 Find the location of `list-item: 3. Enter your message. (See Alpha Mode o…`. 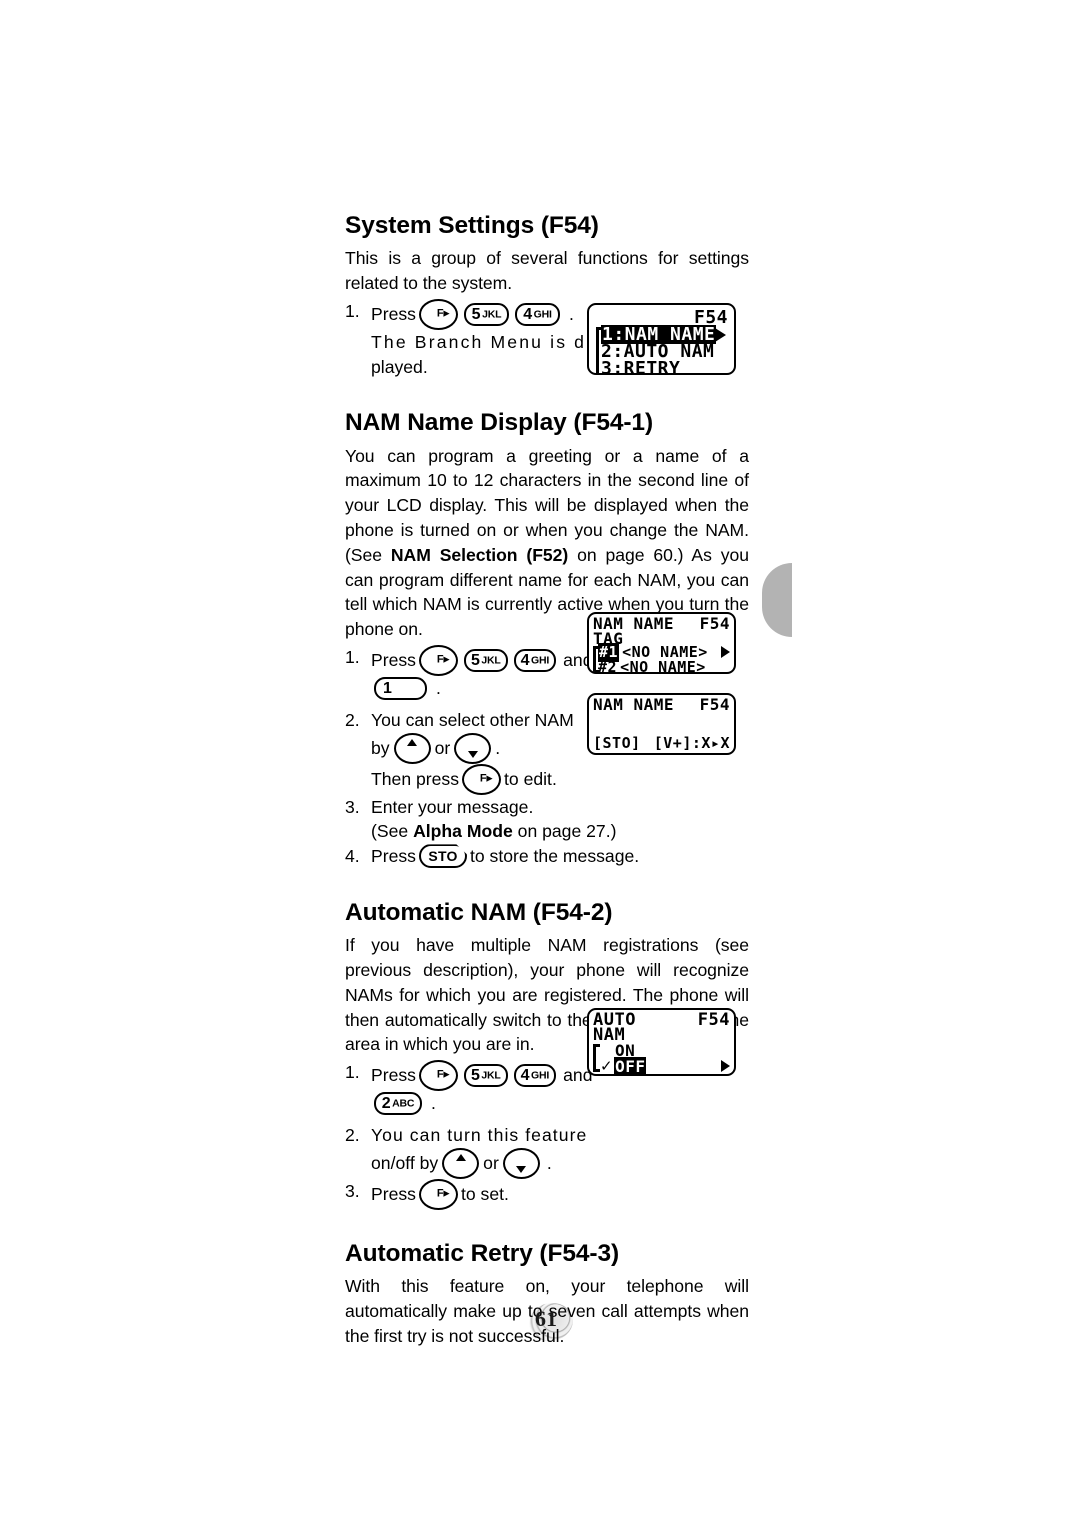

list-item: 3. Enter your message. (See Alpha Mode o… is located at coordinates (547, 819).